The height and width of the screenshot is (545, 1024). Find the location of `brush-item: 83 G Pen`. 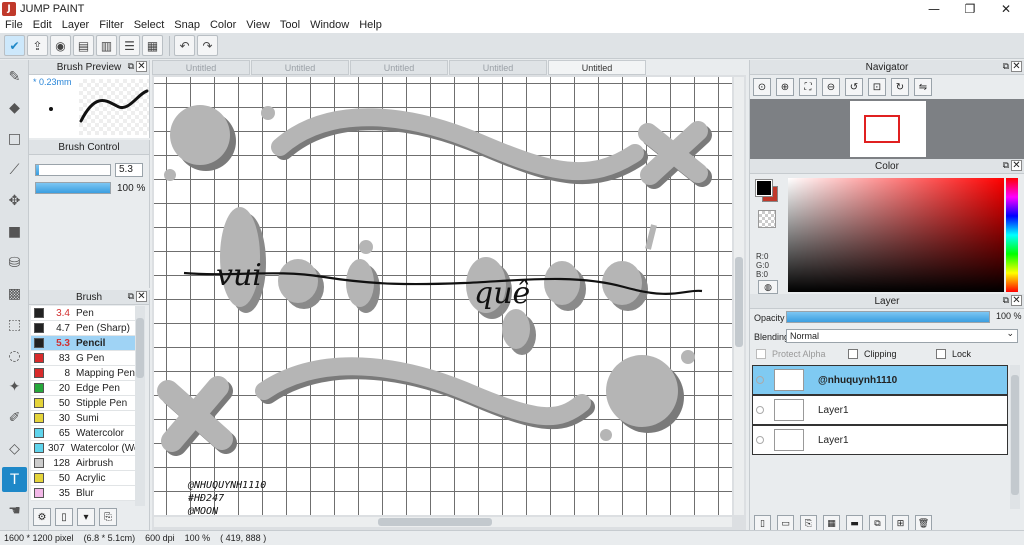

brush-item: 83 G Pen is located at coordinates (83, 358).